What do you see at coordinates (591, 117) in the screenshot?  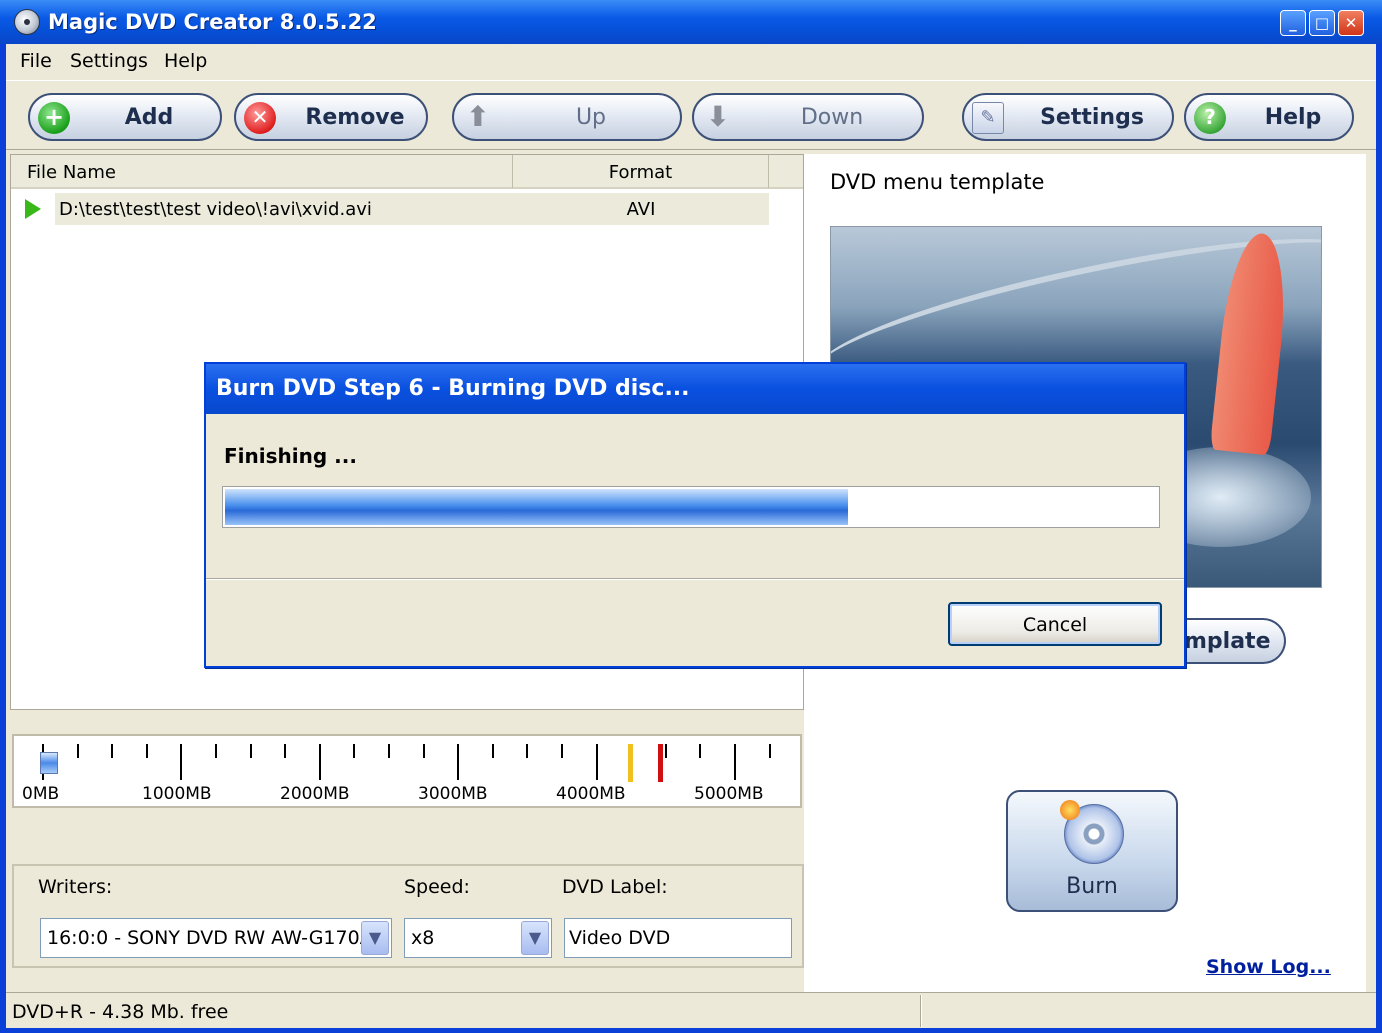 I see `up-label: Up` at bounding box center [591, 117].